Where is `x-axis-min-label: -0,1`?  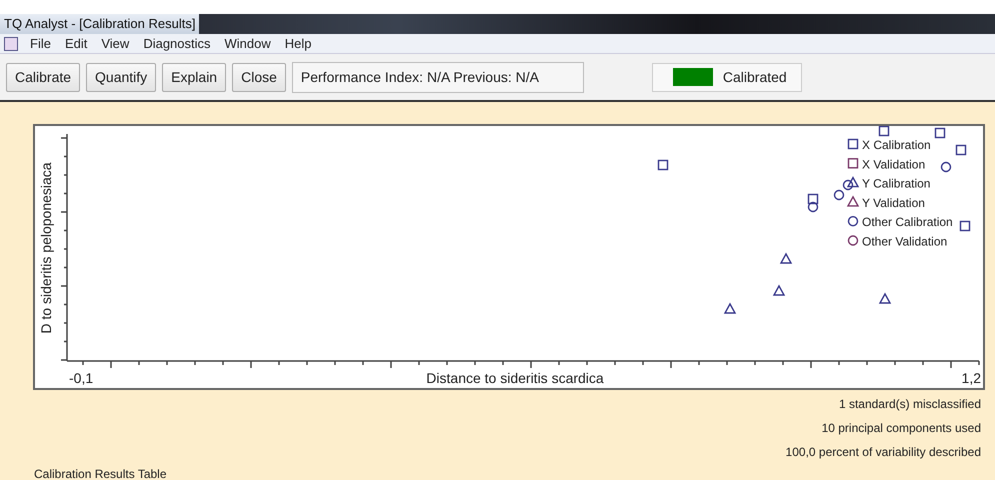 x-axis-min-label: -0,1 is located at coordinates (81, 378).